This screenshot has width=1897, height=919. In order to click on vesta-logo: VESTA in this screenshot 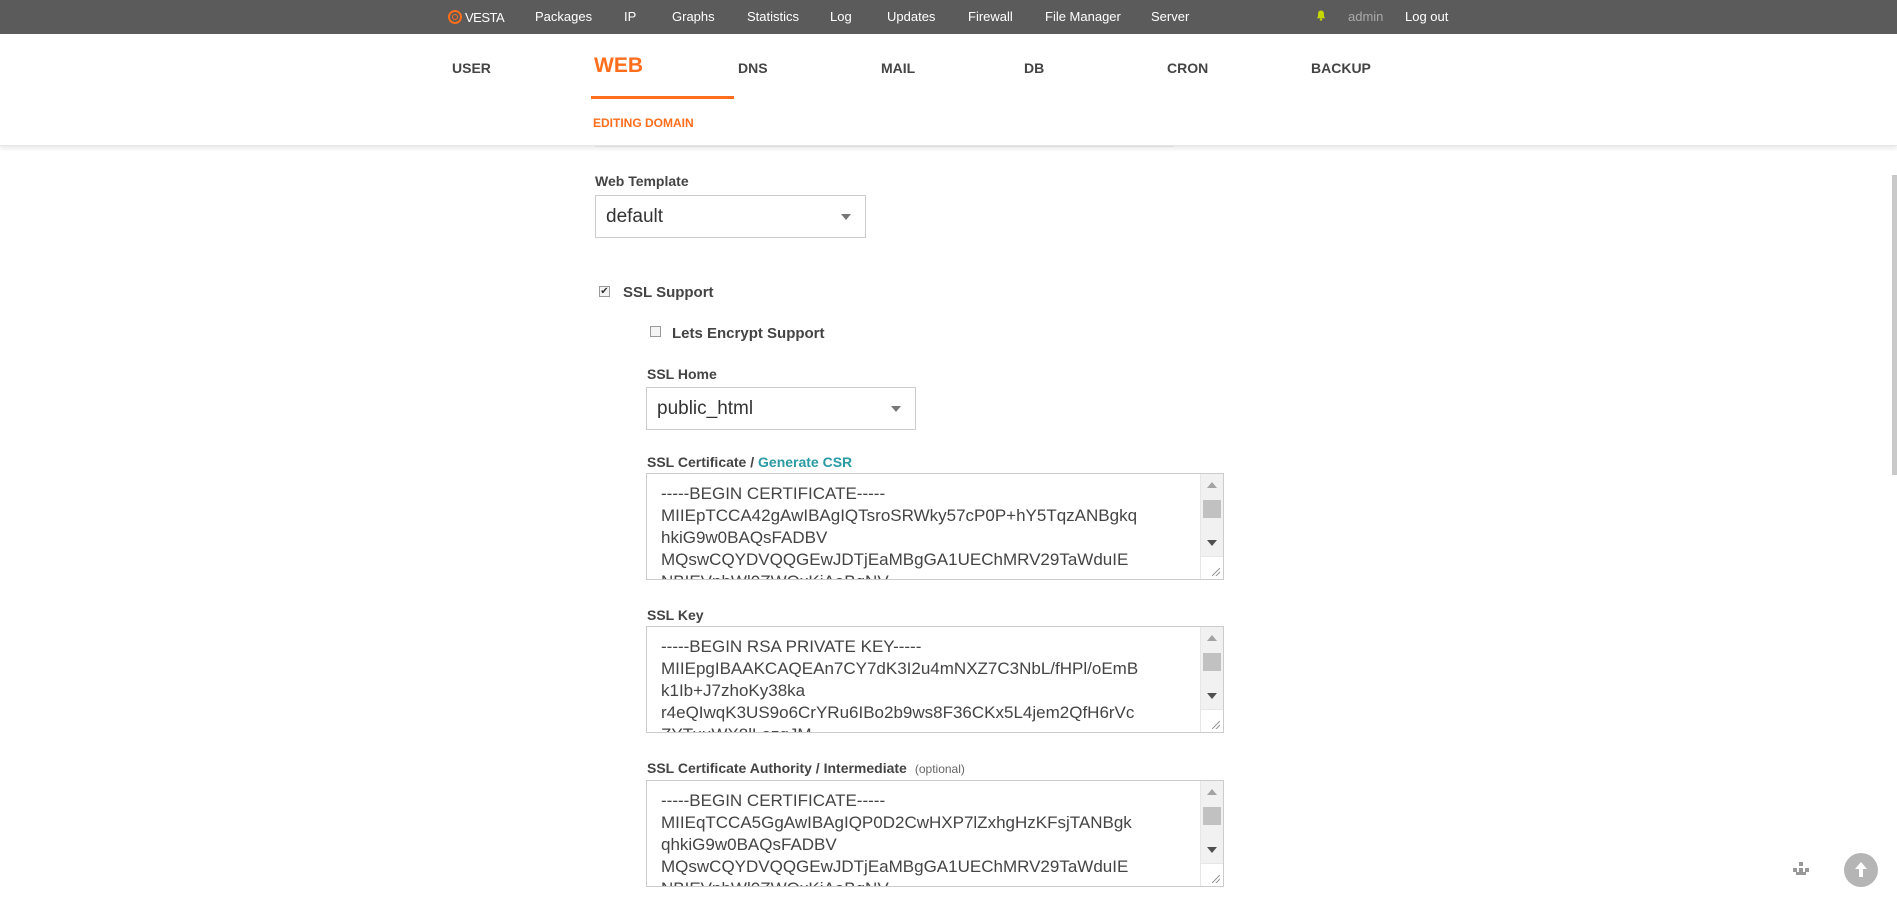, I will do `click(476, 17)`.